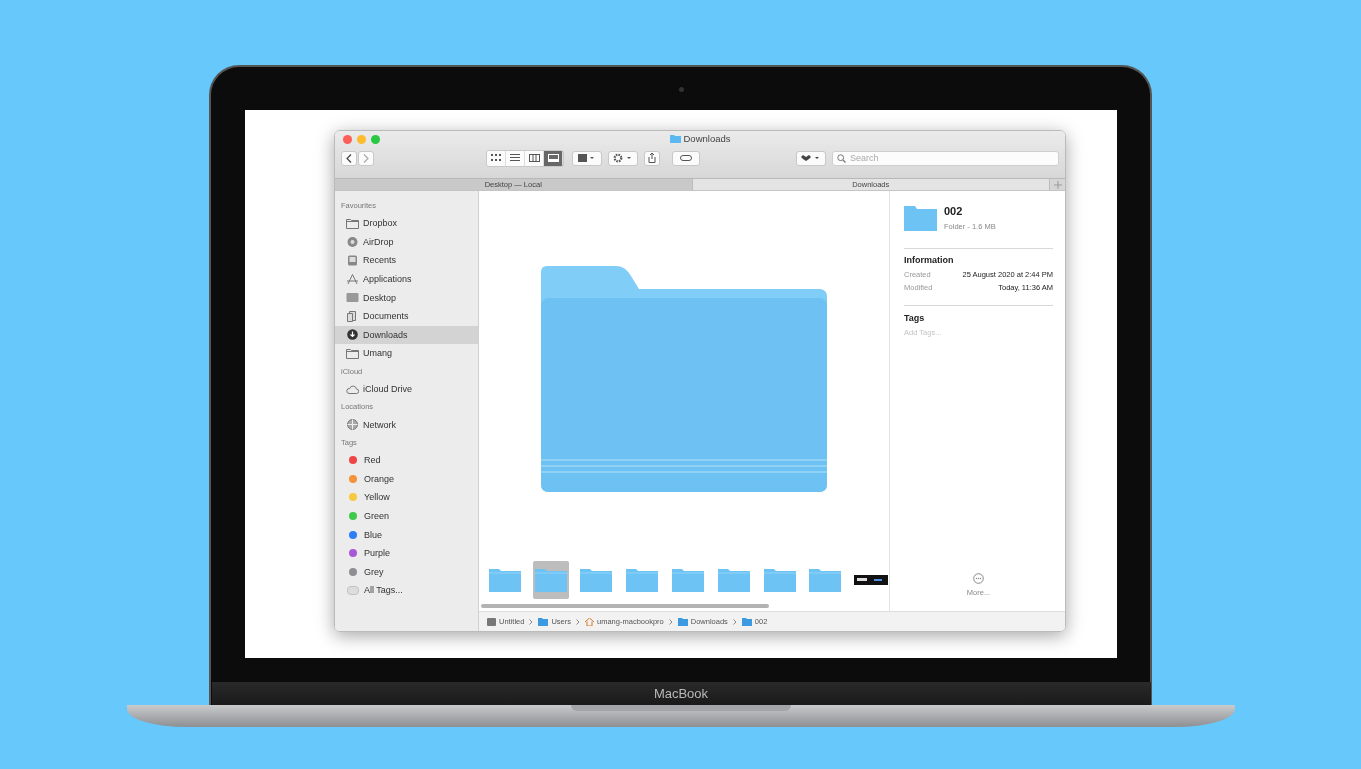 The image size is (1361, 769). What do you see at coordinates (625, 606) in the screenshot?
I see `scrollbar-thumb` at bounding box center [625, 606].